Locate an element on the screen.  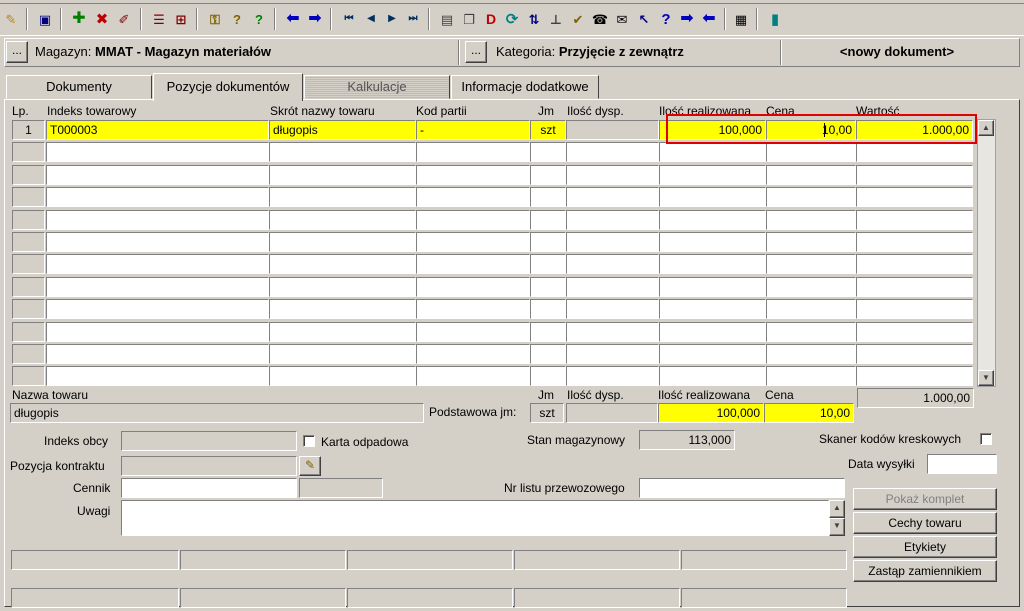
tab-informacje-dodatkowe: Informacje dodatkowe is located at coordinates (525, 87).